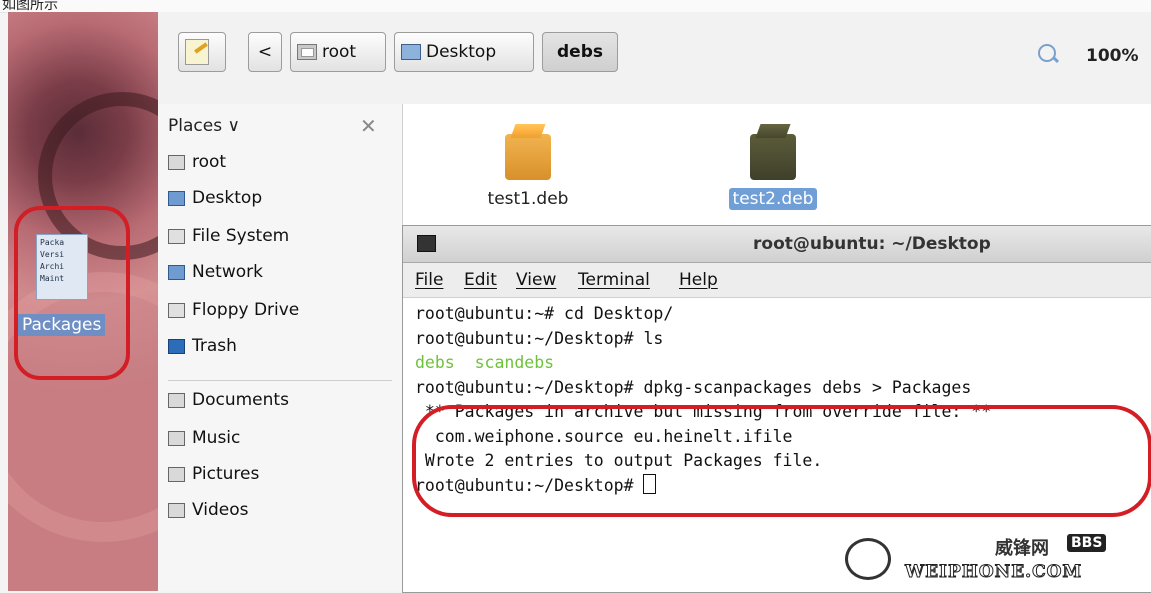 This screenshot has width=1151, height=593. I want to click on sidebar-item-label: Documents, so click(240, 400).